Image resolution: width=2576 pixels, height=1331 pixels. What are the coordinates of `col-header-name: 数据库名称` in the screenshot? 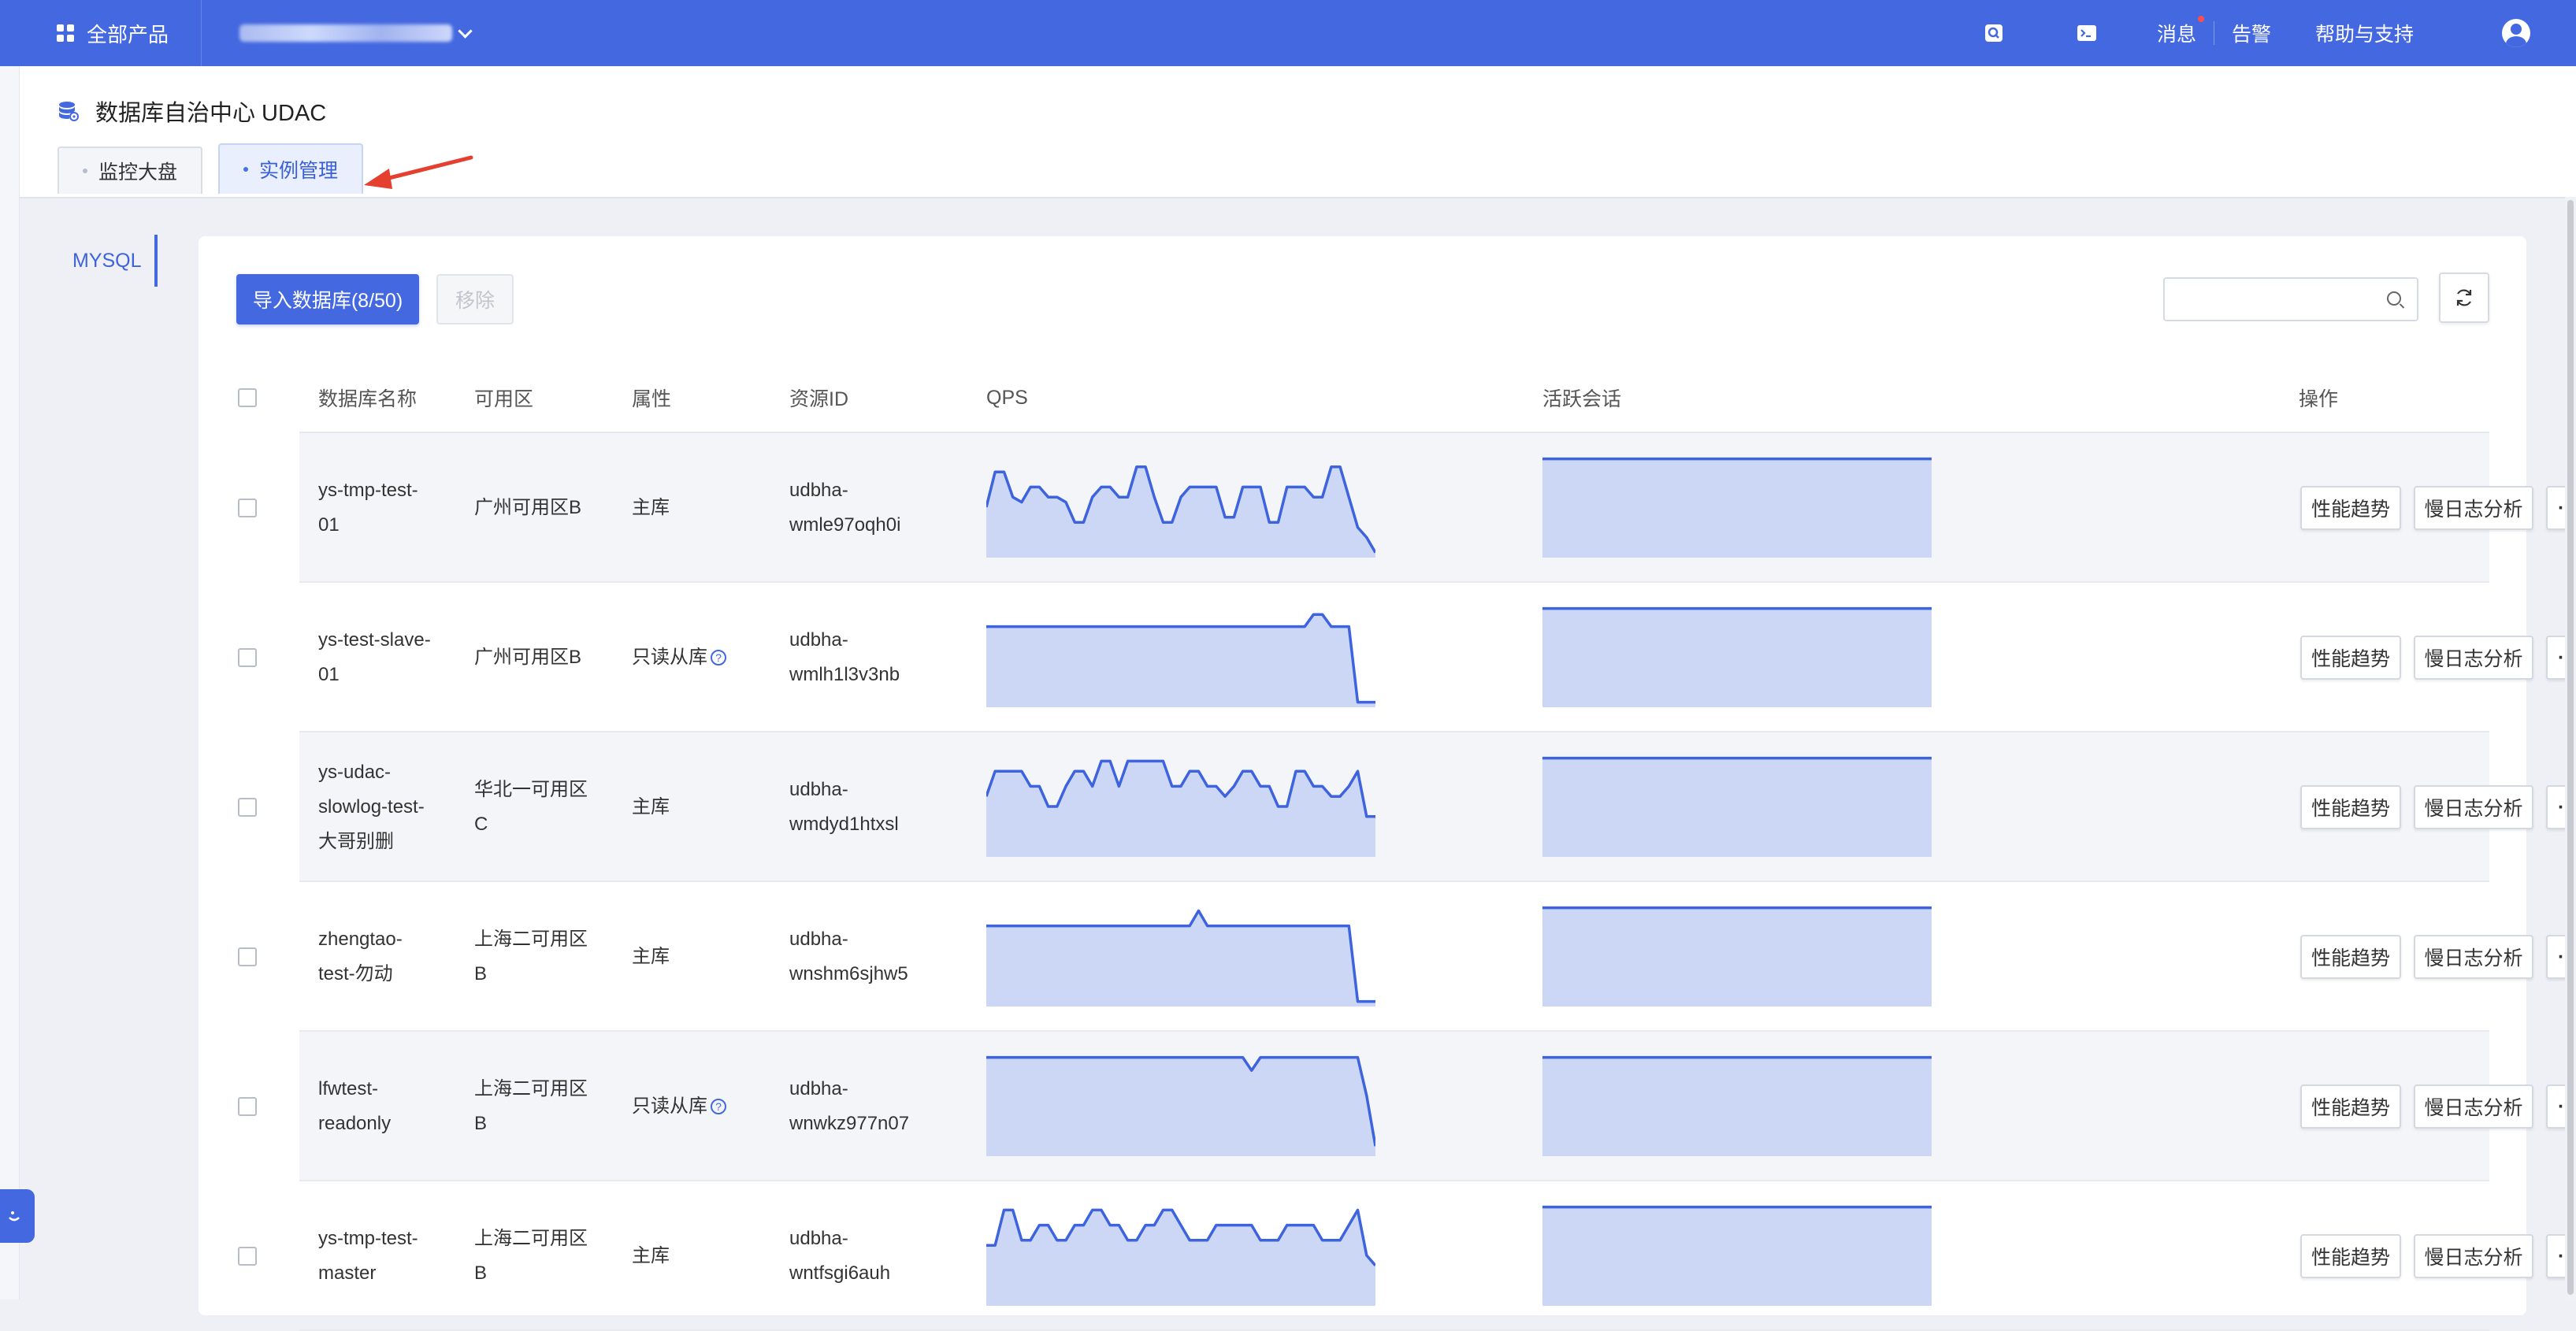 It's located at (368, 399).